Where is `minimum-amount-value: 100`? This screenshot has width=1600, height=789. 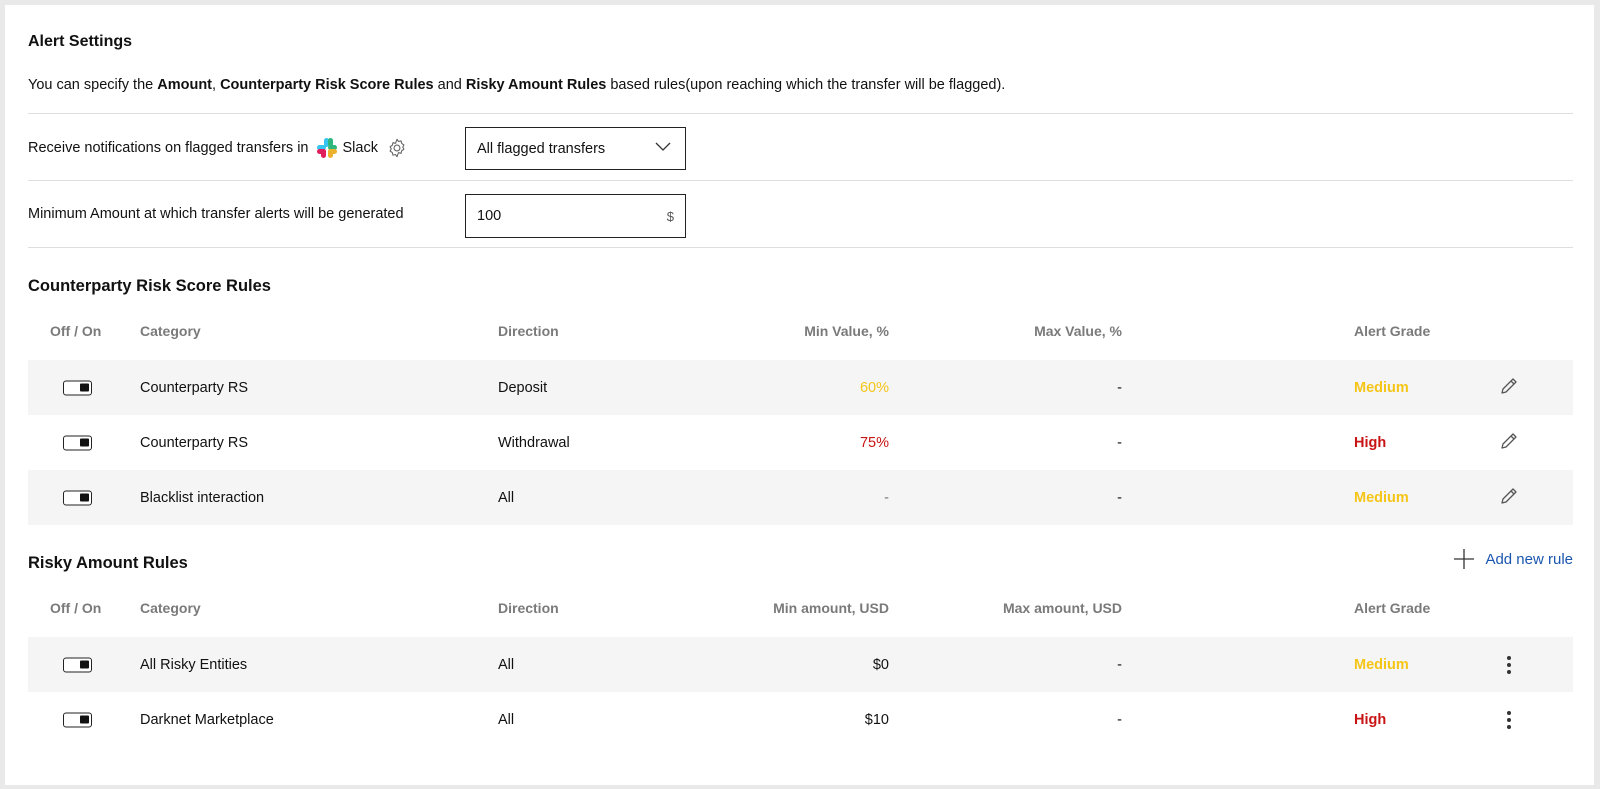
minimum-amount-value: 100 is located at coordinates (489, 216).